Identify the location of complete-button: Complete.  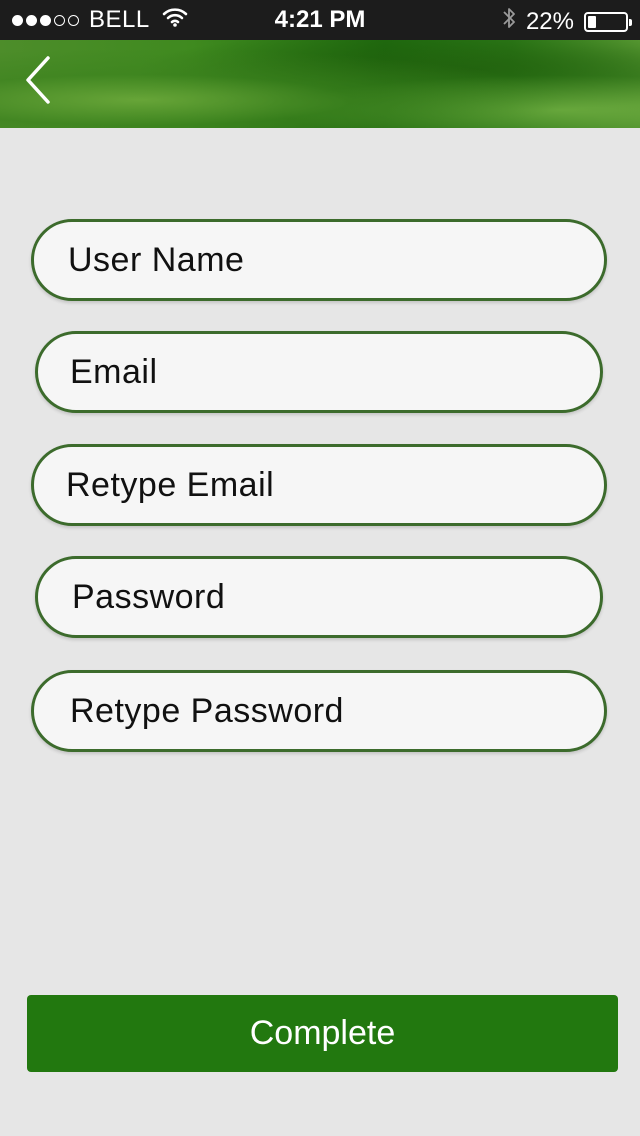
(322, 1033).